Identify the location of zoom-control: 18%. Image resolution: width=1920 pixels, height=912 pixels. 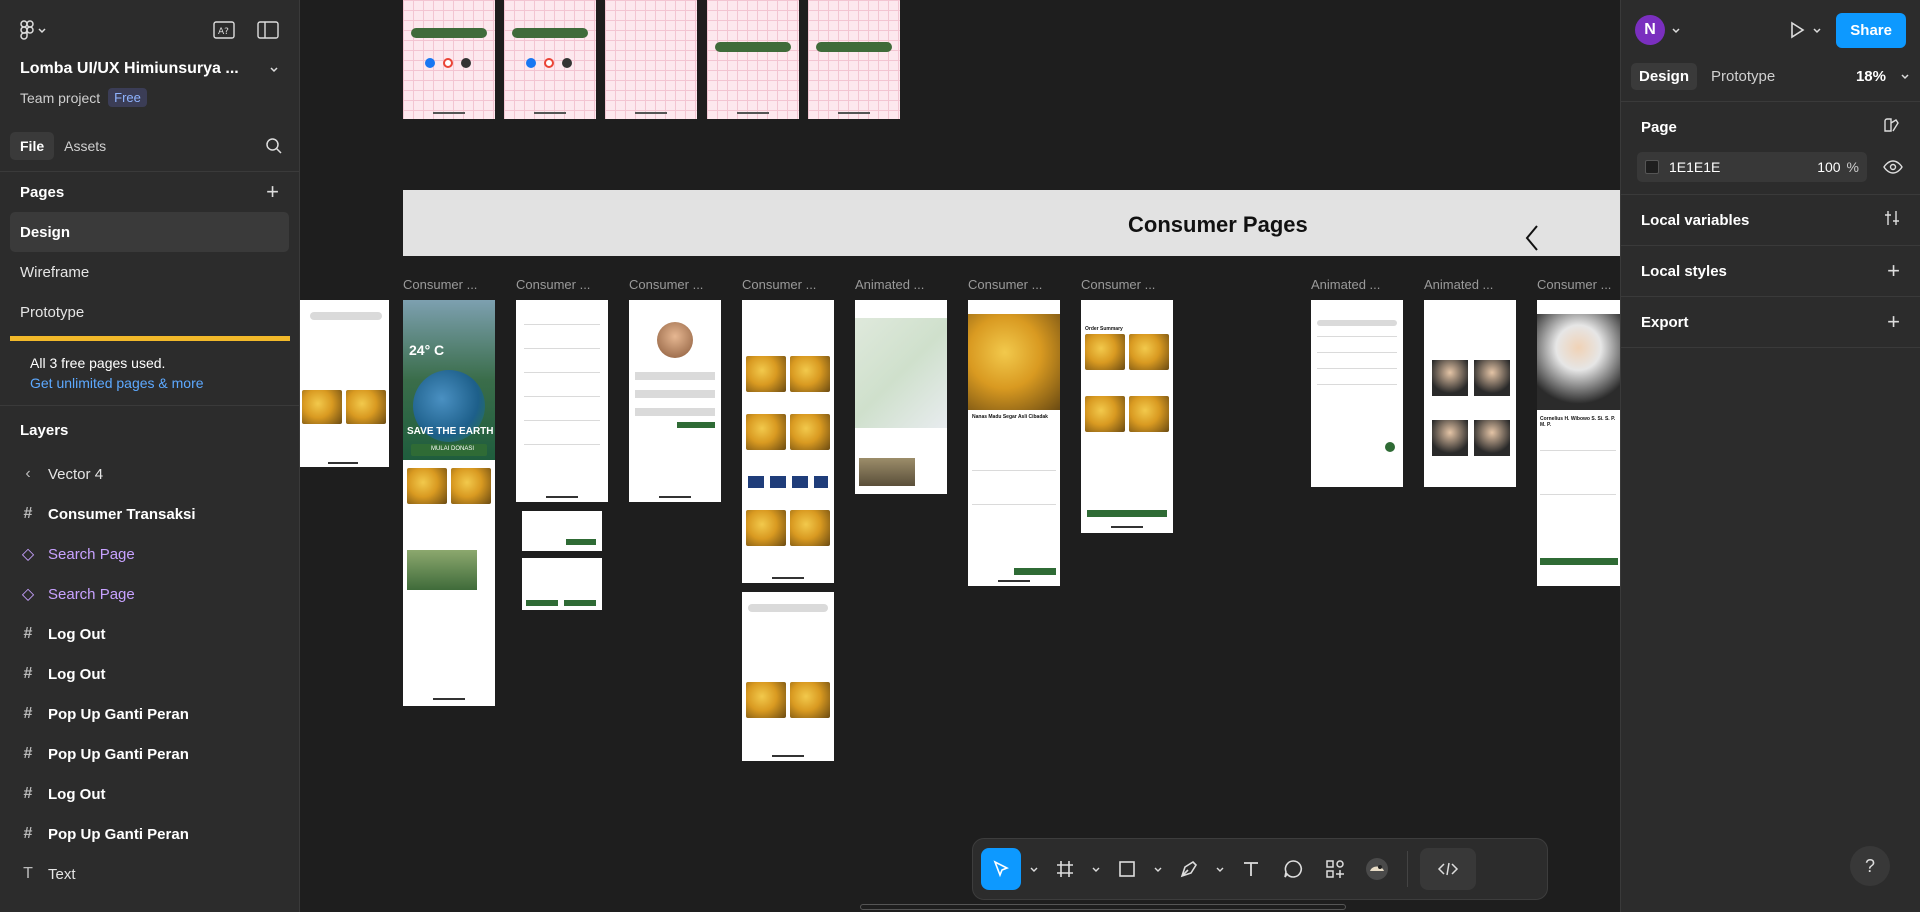
(1883, 76).